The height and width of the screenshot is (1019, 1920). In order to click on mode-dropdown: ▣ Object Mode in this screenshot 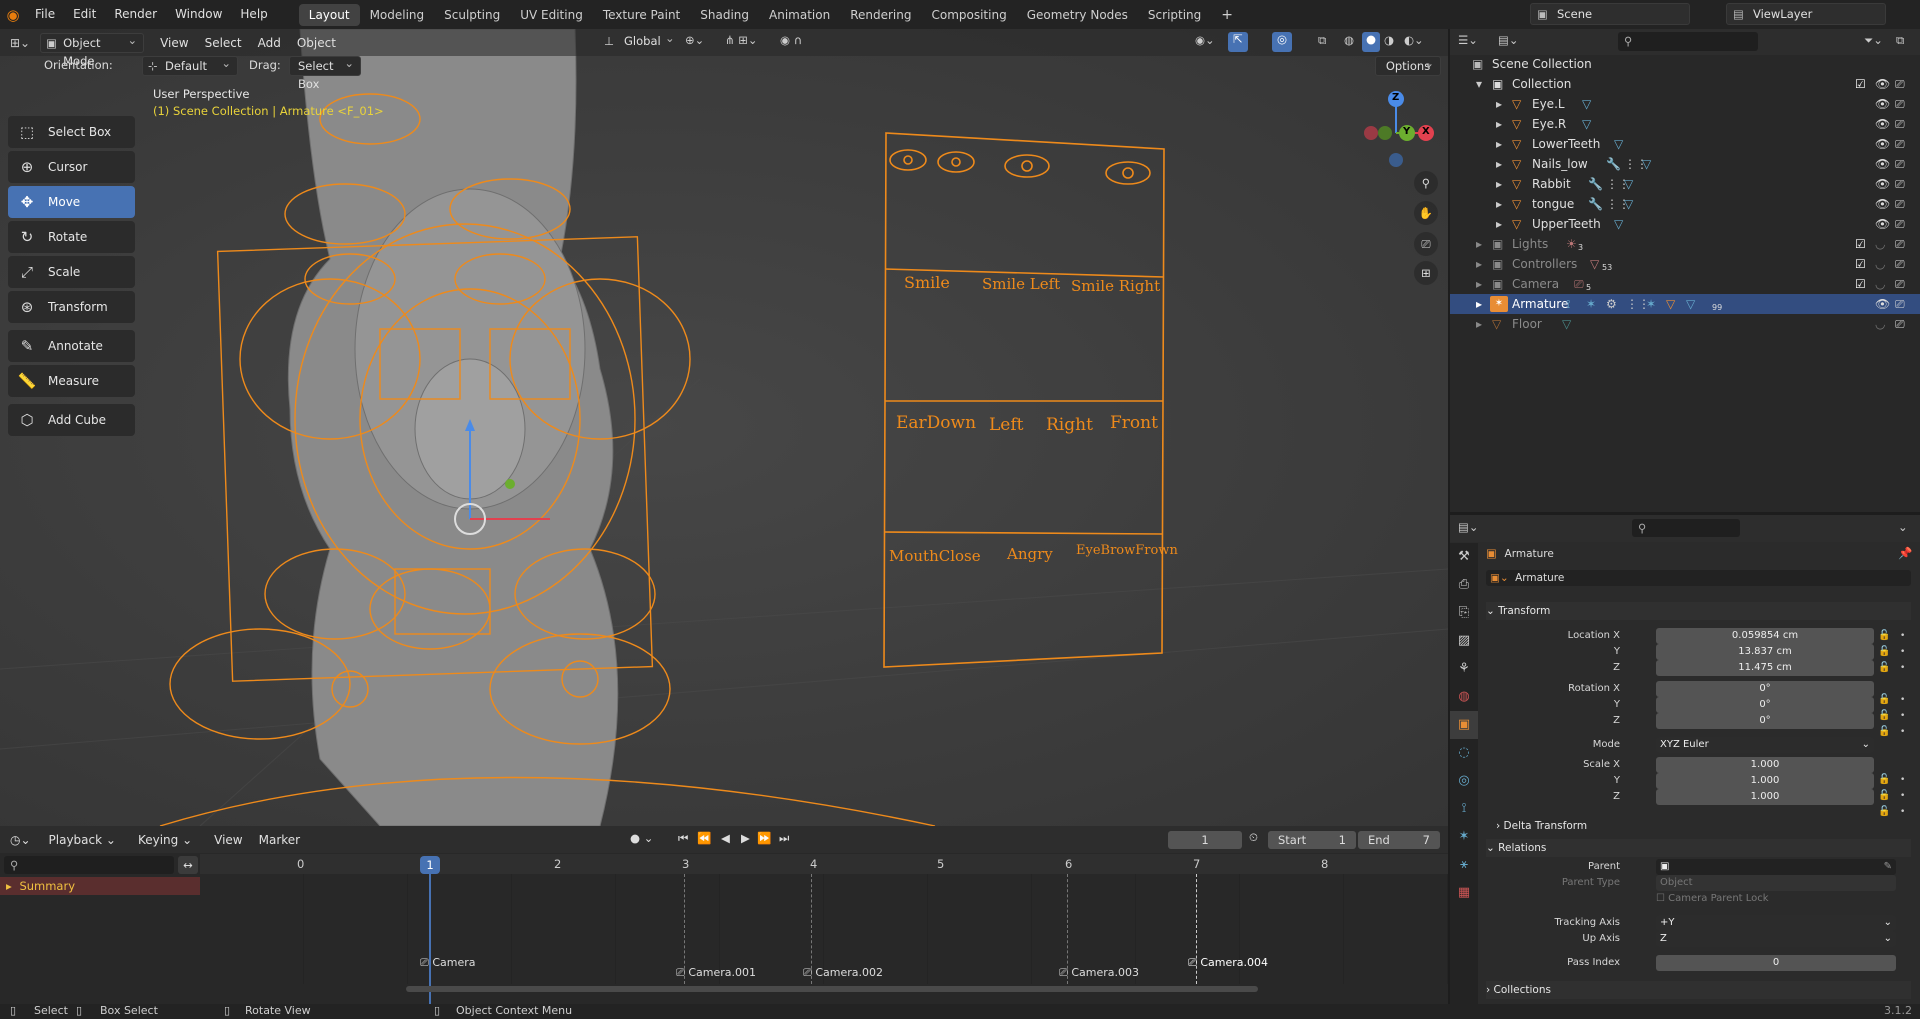, I will do `click(92, 49)`.